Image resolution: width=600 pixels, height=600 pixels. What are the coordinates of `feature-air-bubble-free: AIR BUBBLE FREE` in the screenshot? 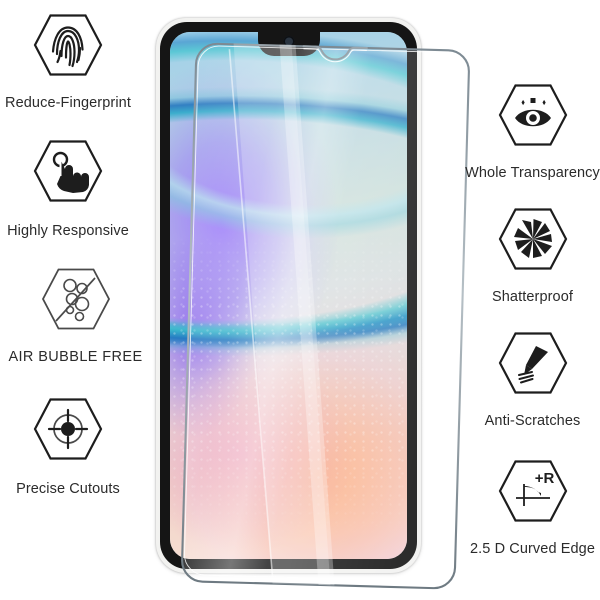 It's located at (75, 316).